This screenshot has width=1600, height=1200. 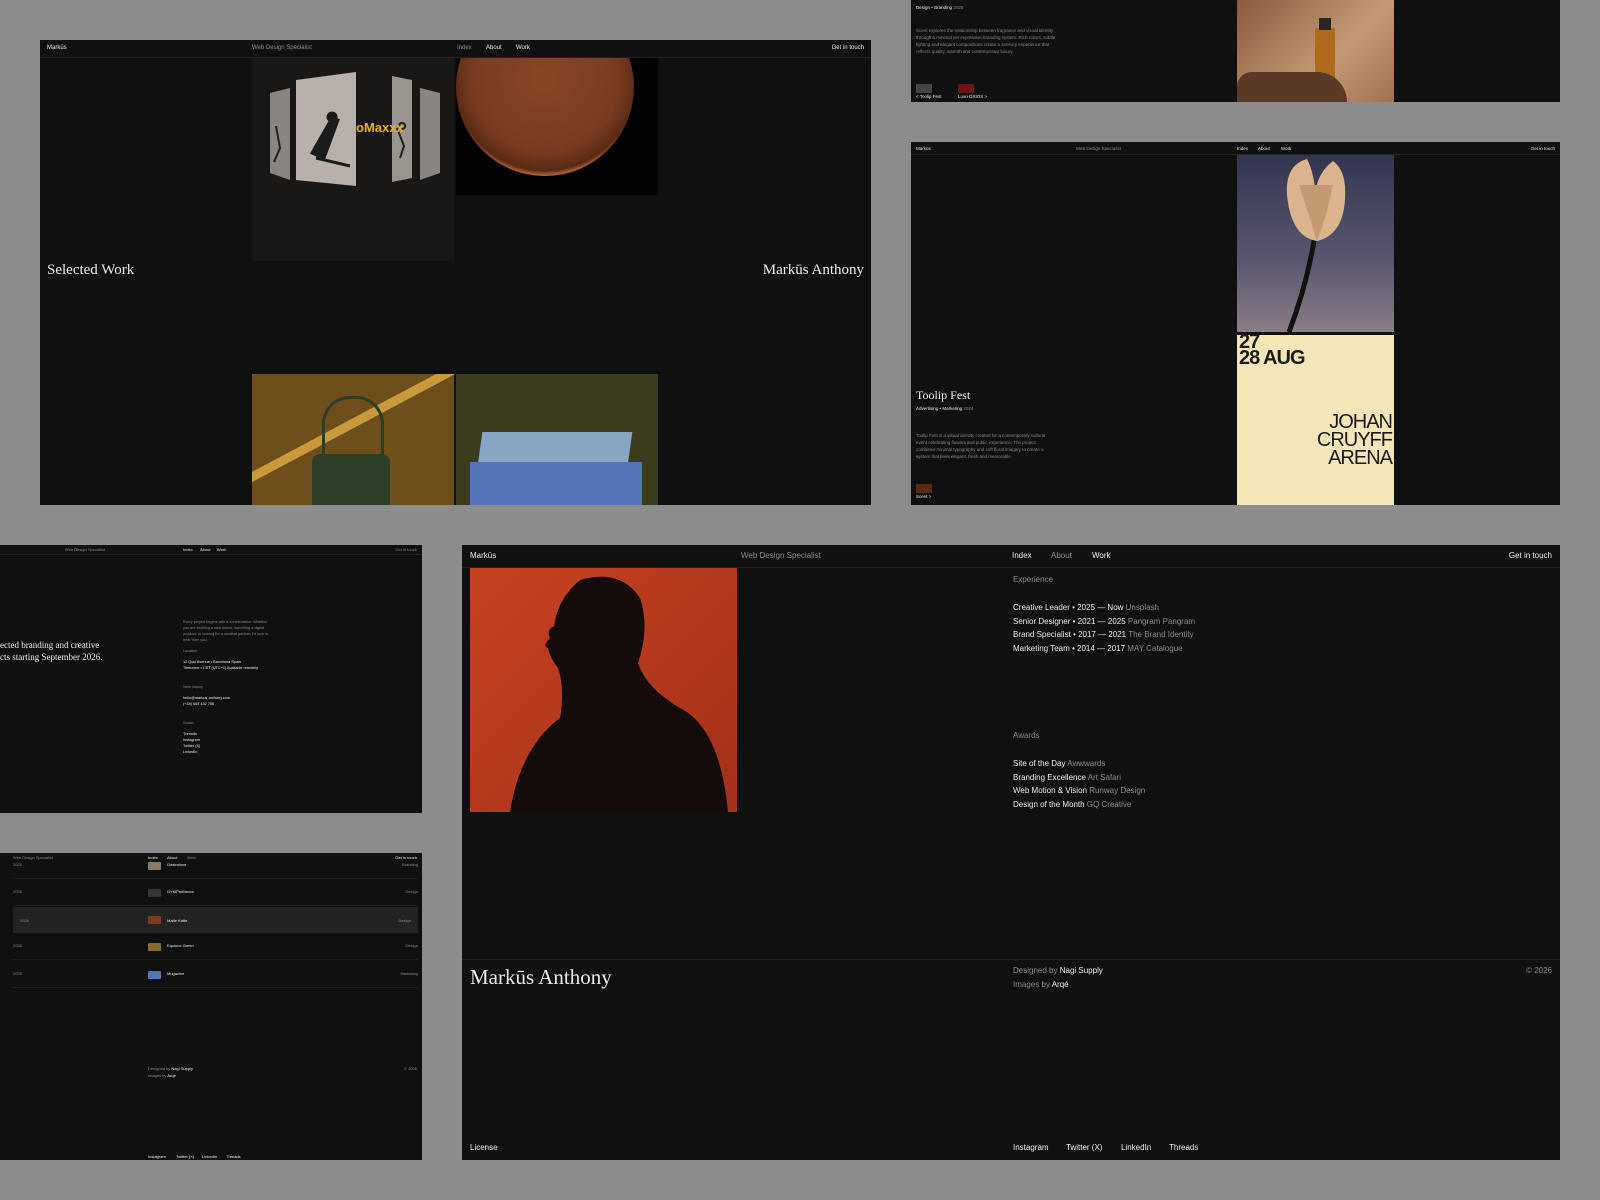 What do you see at coordinates (162, 1075) in the screenshot?
I see `credits-images: Images by Arqé` at bounding box center [162, 1075].